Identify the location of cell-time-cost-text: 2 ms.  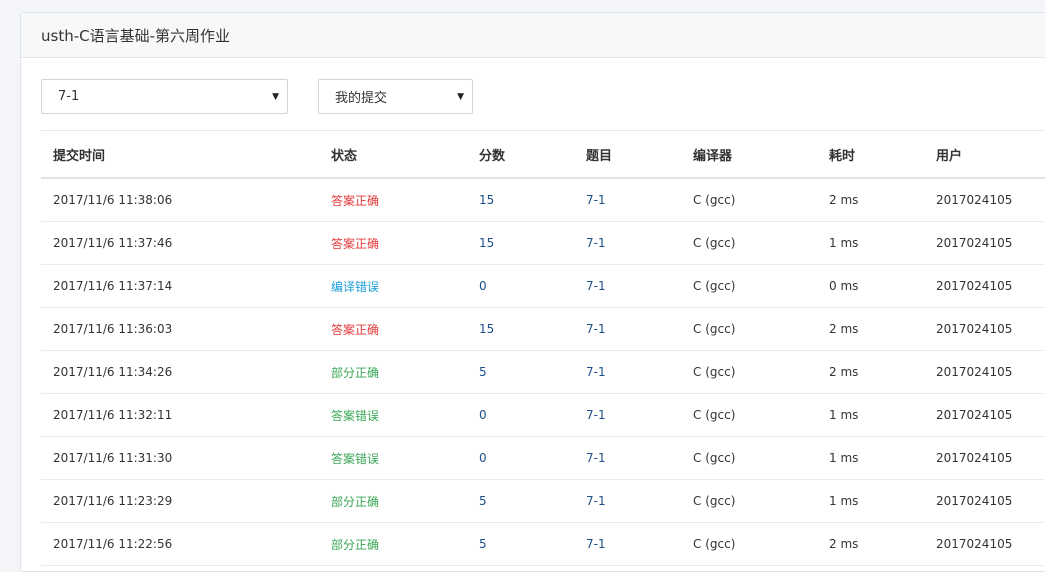
(844, 372).